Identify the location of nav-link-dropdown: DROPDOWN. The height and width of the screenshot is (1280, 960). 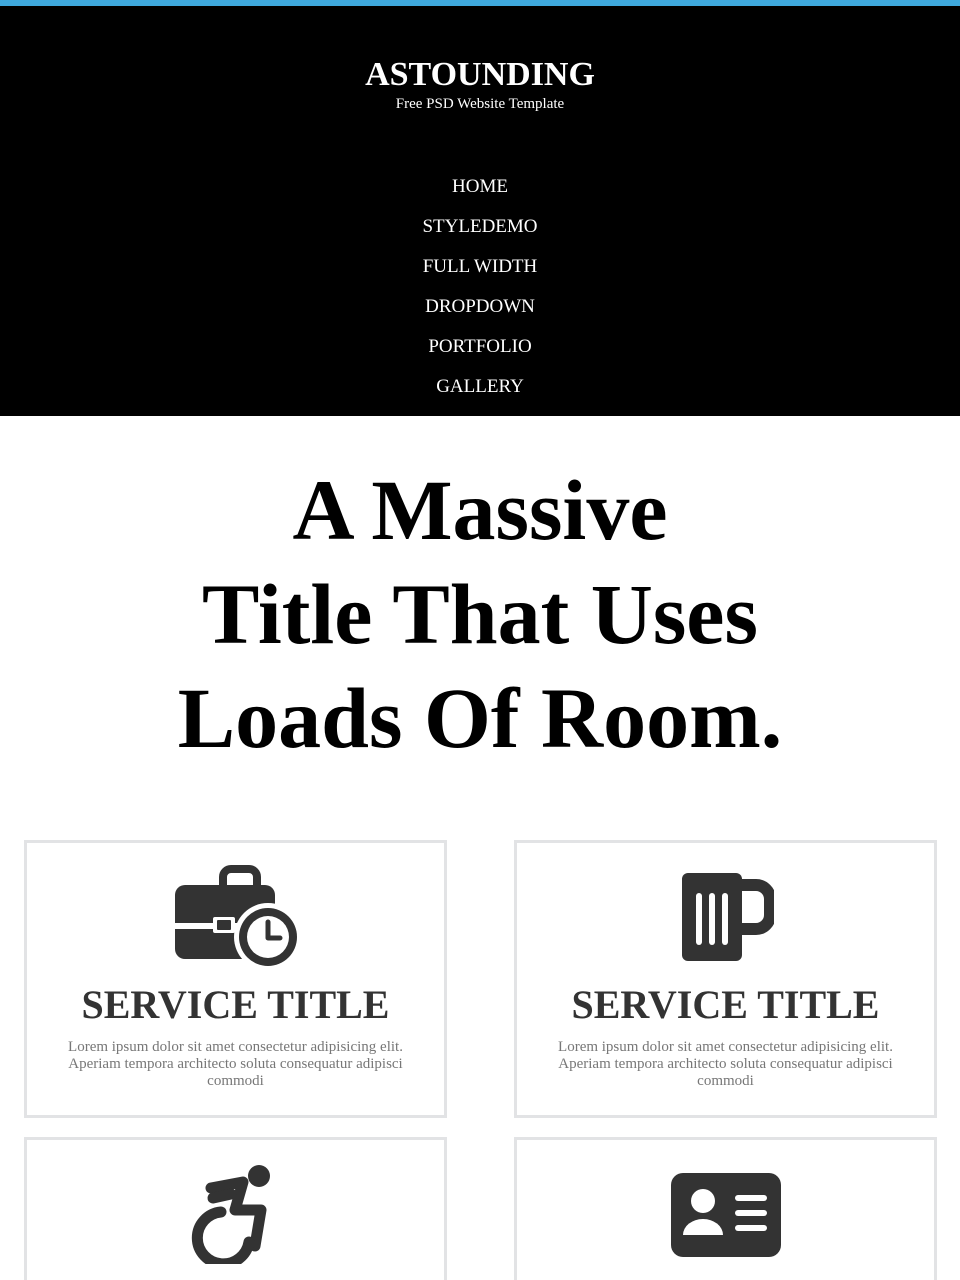
(480, 307).